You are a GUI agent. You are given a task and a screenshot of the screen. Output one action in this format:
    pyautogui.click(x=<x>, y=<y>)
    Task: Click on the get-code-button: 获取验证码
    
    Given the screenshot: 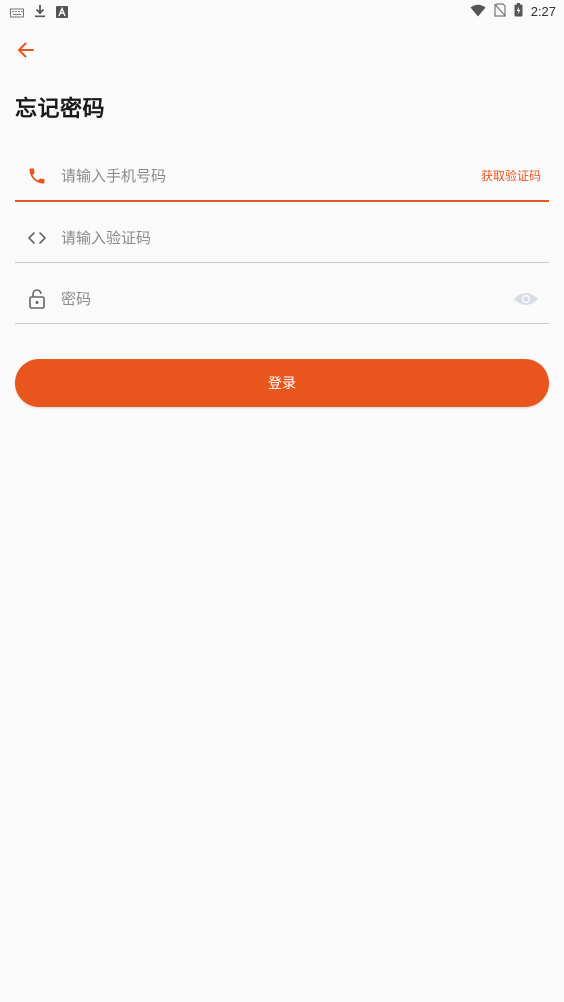 What is the action you would take?
    pyautogui.click(x=511, y=175)
    